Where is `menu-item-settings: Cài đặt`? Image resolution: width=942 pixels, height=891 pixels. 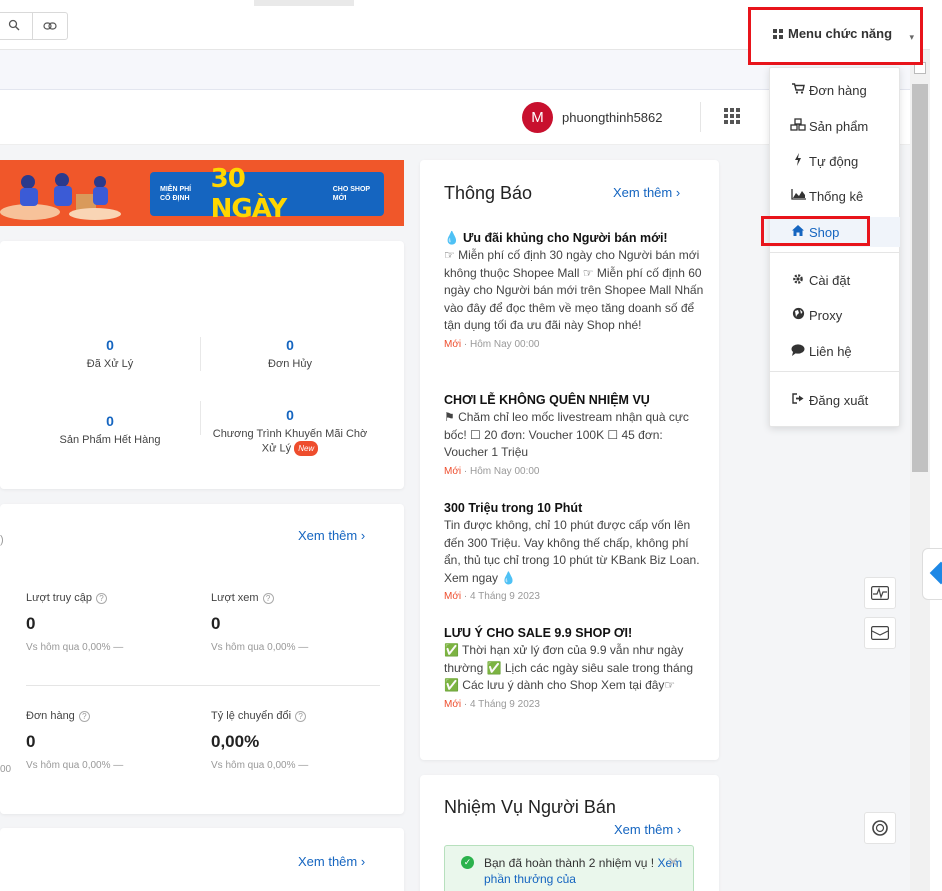 menu-item-settings: Cài đặt is located at coordinates (835, 280).